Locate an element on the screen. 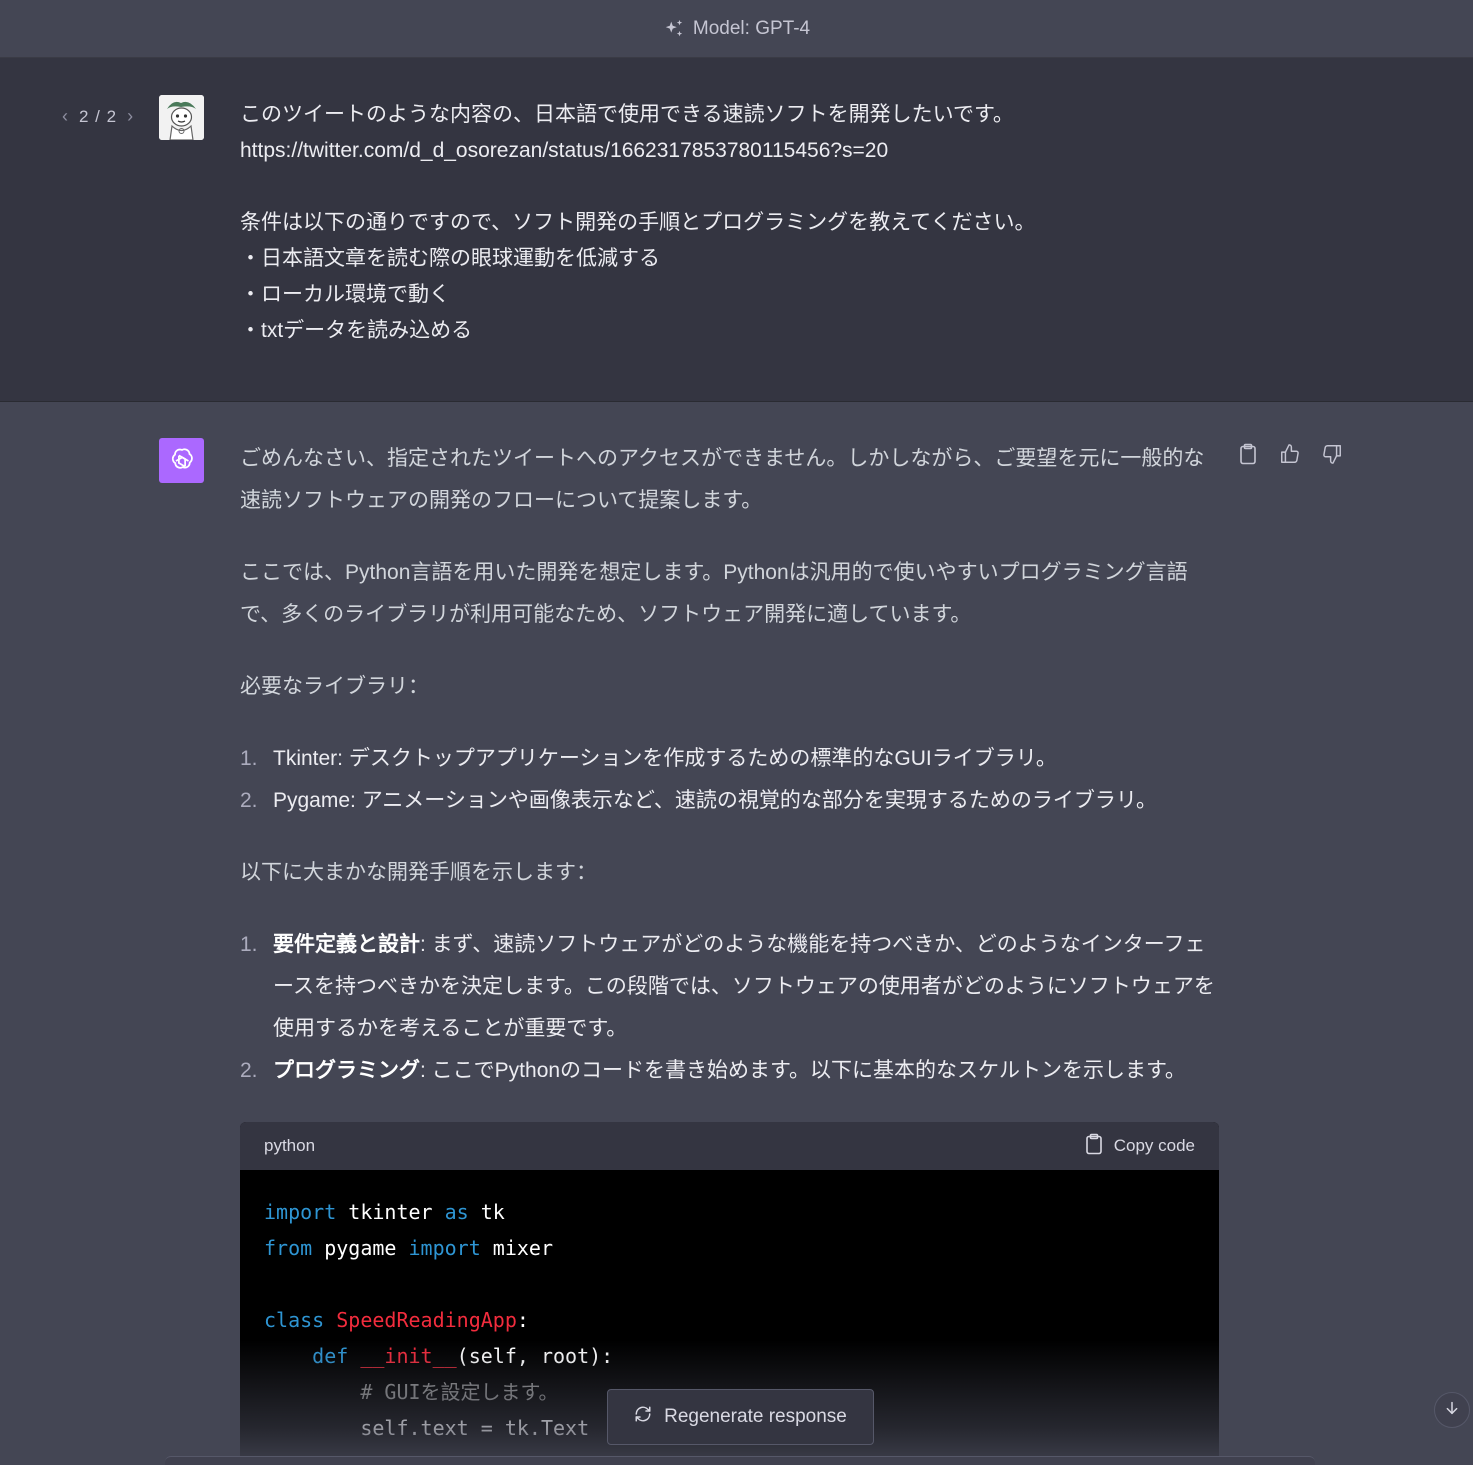 This screenshot has height=1465, width=1473. scroll-to-bottom-button is located at coordinates (1452, 1410).